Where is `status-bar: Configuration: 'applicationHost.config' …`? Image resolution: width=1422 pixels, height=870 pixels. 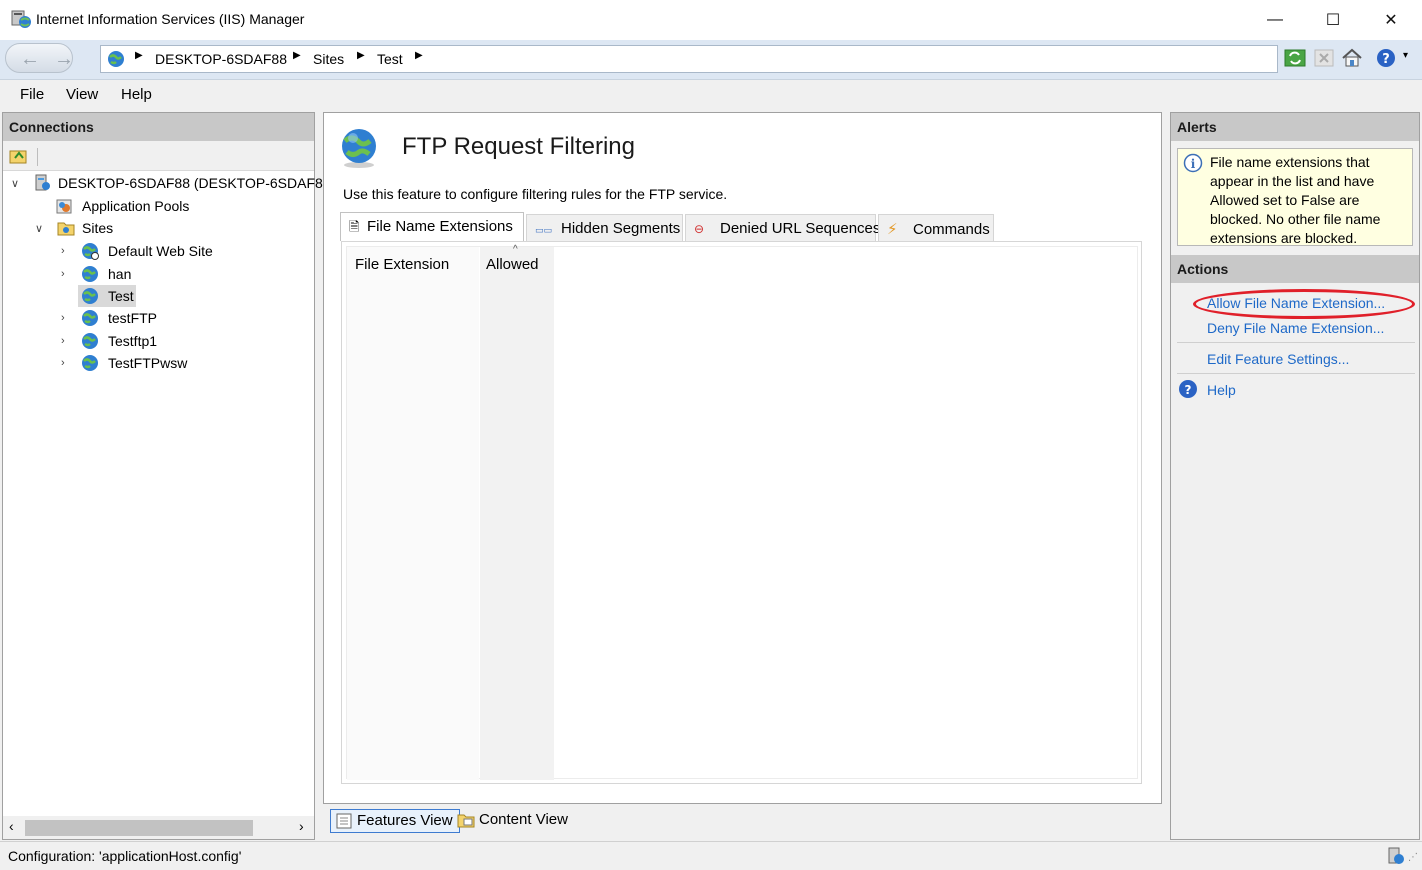 status-bar: Configuration: 'applicationHost.config' … is located at coordinates (711, 855).